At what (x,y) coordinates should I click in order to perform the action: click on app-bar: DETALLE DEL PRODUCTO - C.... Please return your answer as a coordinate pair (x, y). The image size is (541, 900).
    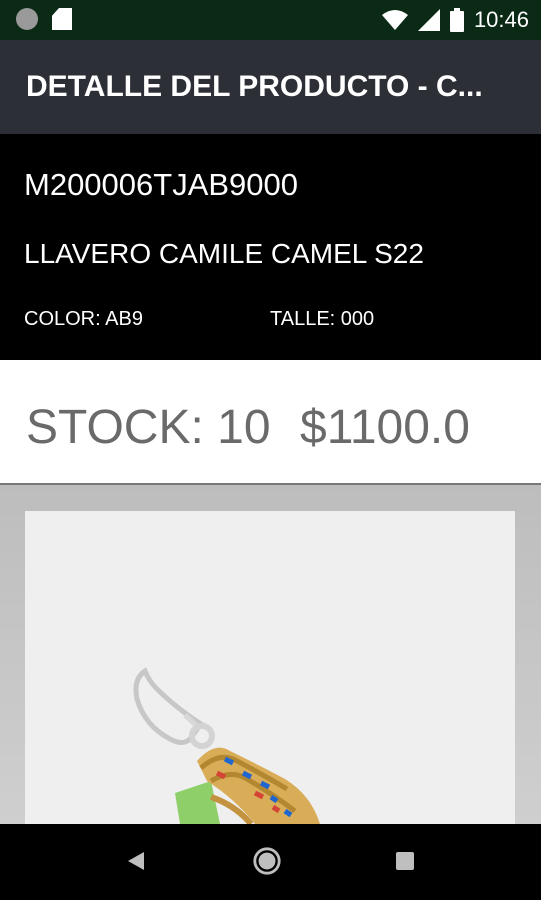
    Looking at the image, I should click on (270, 87).